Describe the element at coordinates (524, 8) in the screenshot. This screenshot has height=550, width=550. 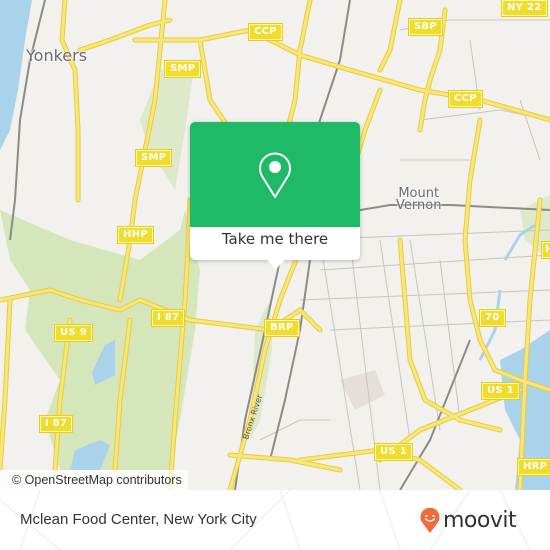
I see `road-shield-ny22: NY 22` at that location.